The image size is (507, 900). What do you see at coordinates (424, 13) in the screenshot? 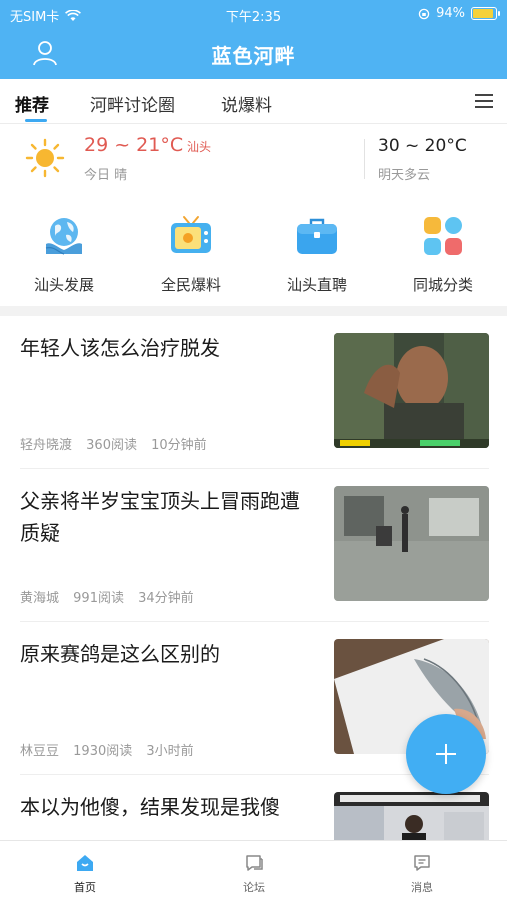
I see `orientation-lock-icon` at bounding box center [424, 13].